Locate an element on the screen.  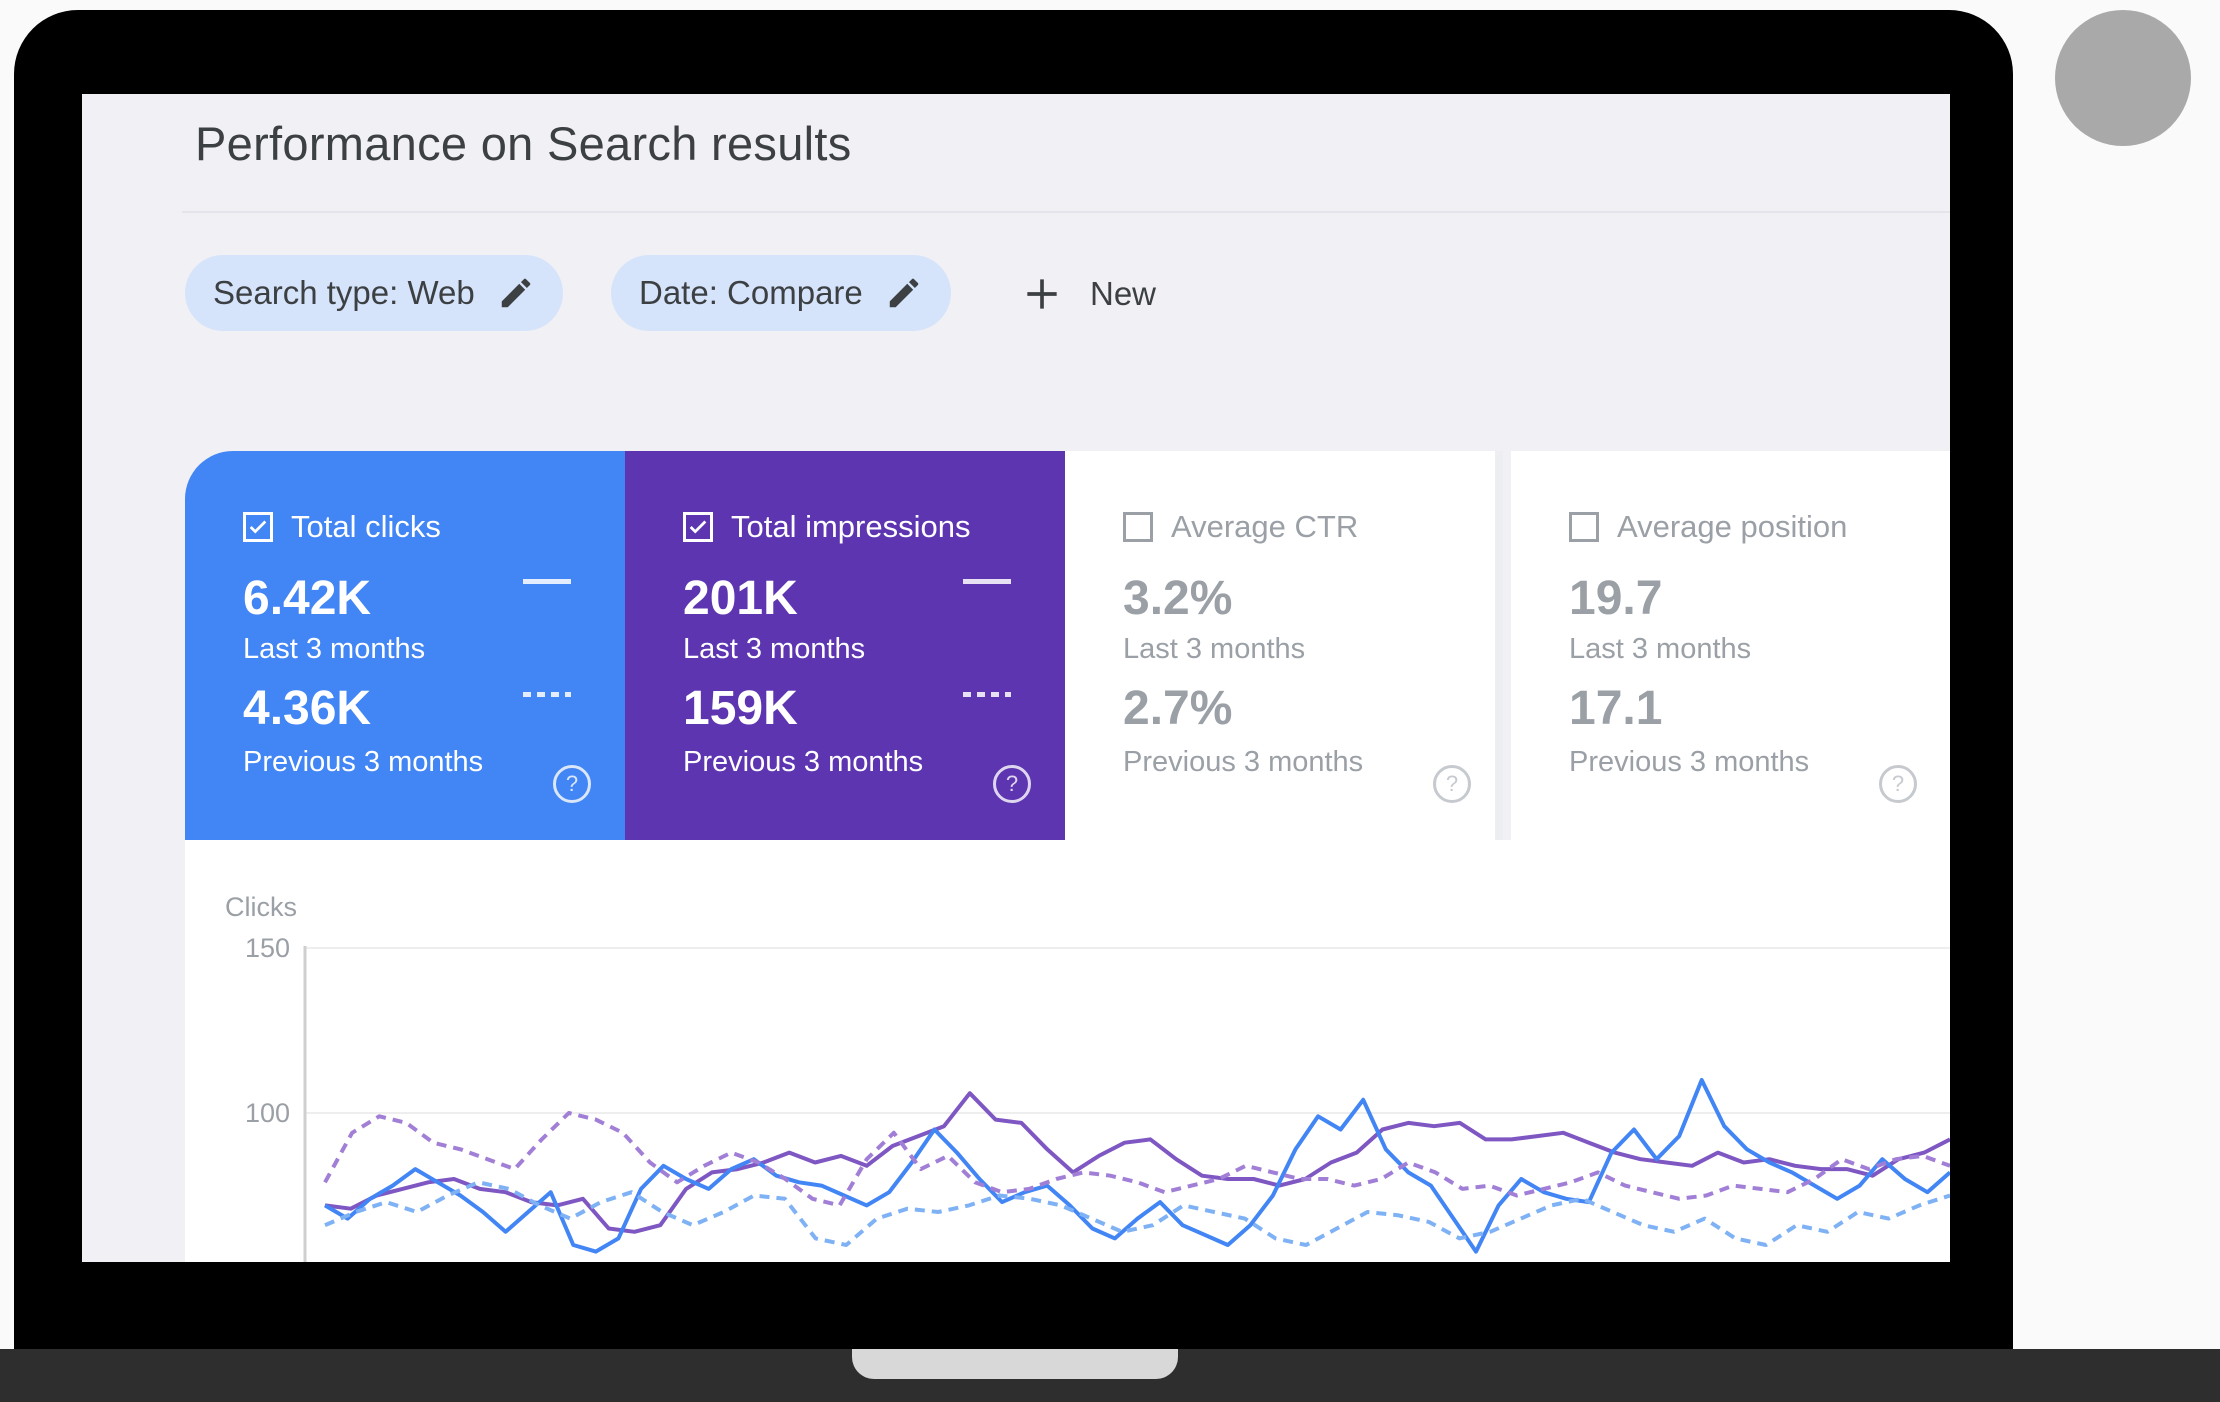
metric-previous-value: 159K is located at coordinates (740, 708).